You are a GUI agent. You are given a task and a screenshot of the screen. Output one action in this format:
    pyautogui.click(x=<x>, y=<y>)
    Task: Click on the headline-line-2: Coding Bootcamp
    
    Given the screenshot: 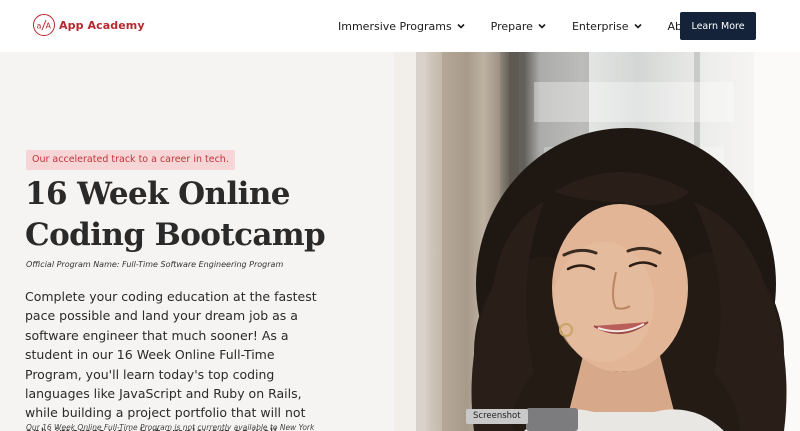 What is the action you would take?
    pyautogui.click(x=175, y=235)
    